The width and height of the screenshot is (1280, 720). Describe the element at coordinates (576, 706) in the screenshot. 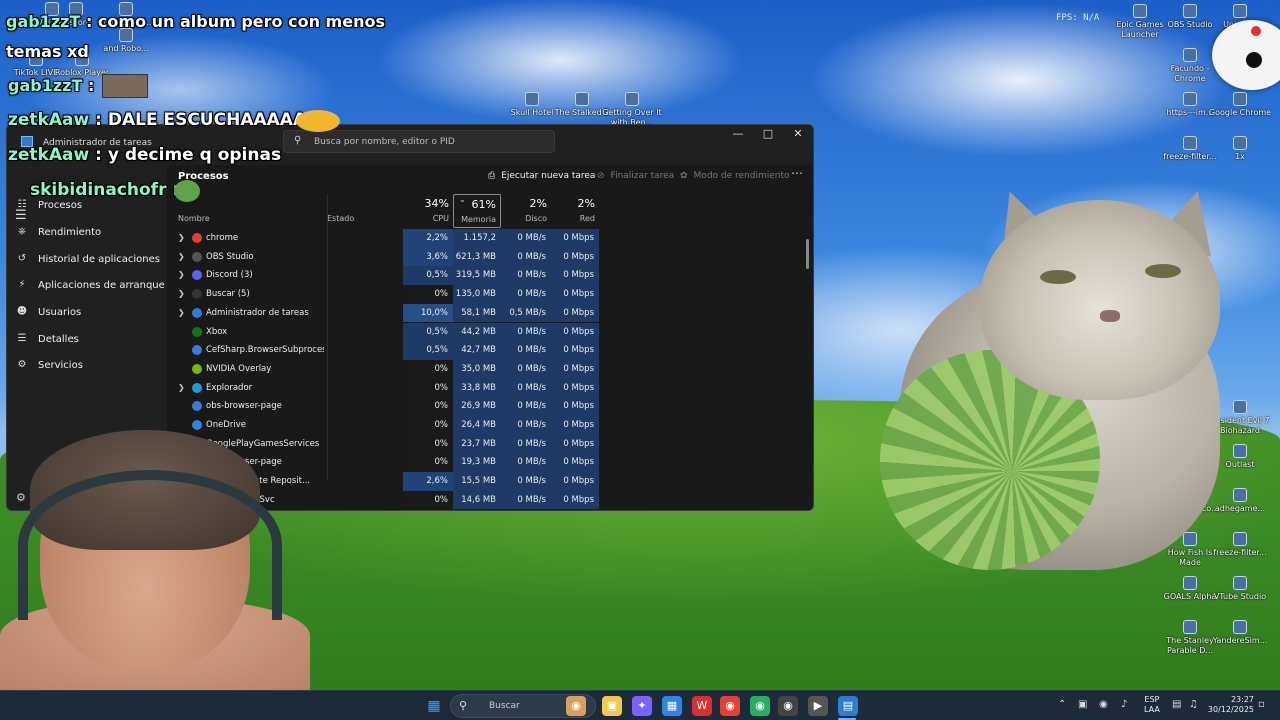

I see `burger-icon: ◉` at that location.